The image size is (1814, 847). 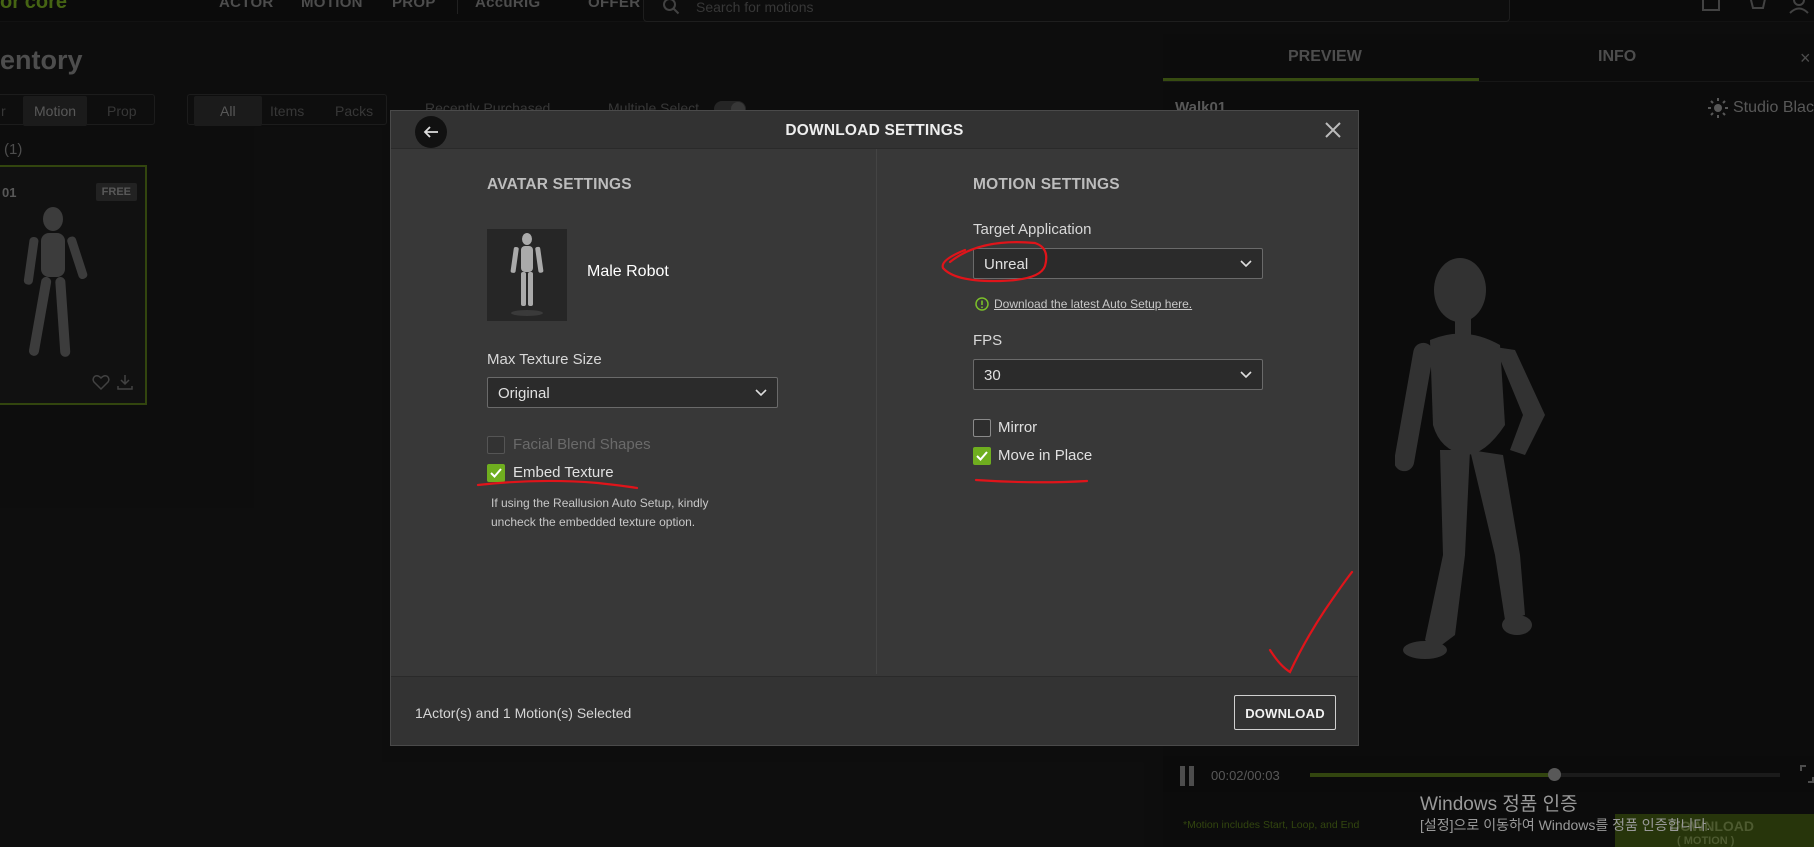 What do you see at coordinates (1006, 264) in the screenshot?
I see `target-application-value: Unreal` at bounding box center [1006, 264].